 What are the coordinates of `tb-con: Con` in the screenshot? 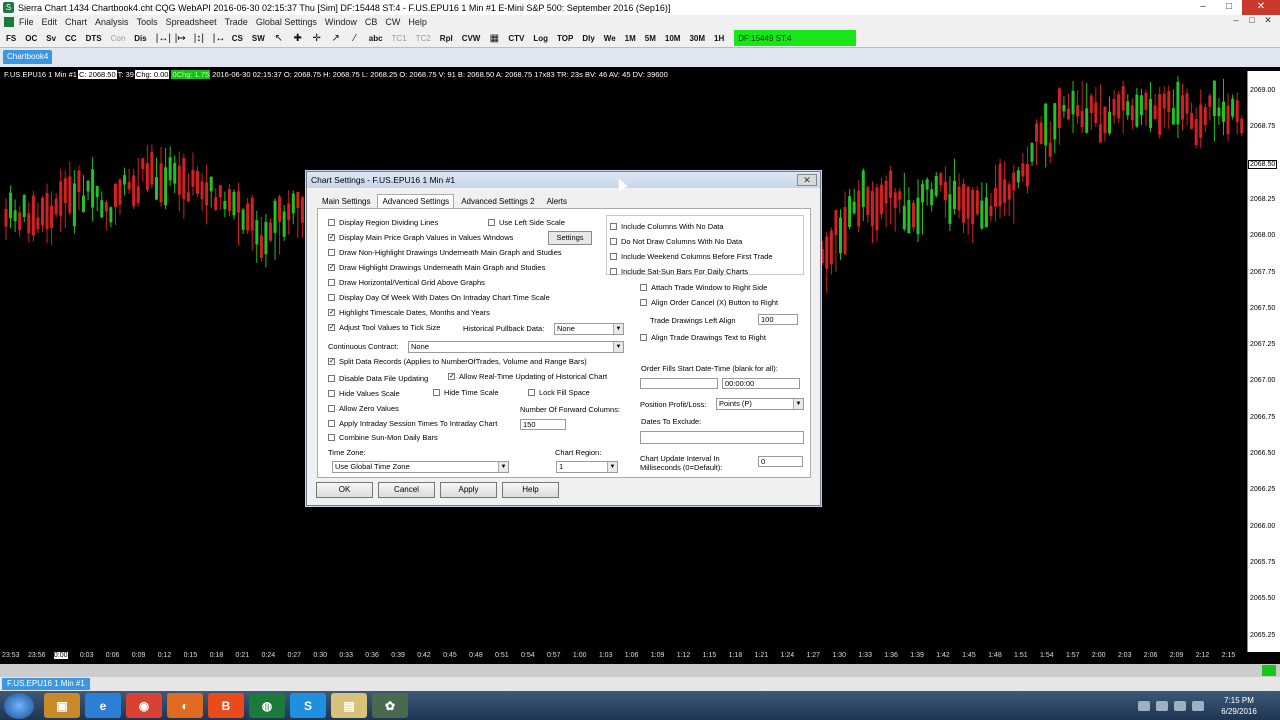 It's located at (118, 38).